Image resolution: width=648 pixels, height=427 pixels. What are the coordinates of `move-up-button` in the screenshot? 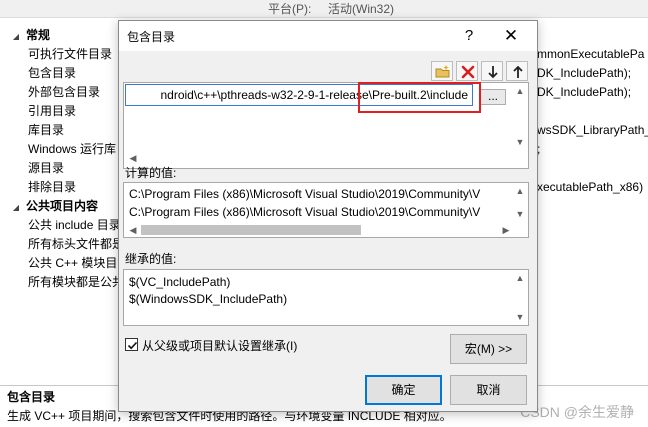 It's located at (517, 71).